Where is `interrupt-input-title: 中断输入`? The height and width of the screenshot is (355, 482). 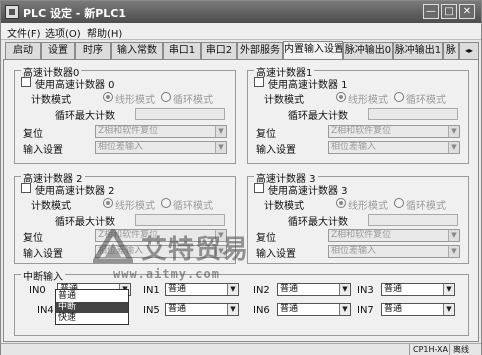
interrupt-input-title: 中断输入 is located at coordinates (43, 275).